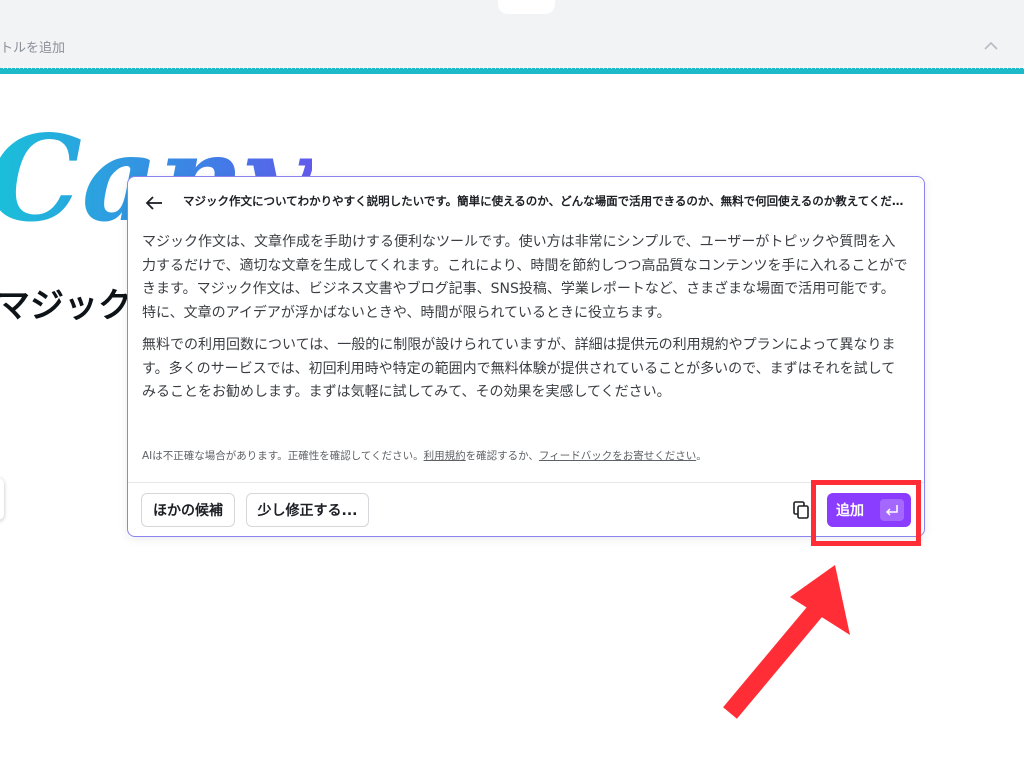 The width and height of the screenshot is (1024, 768). What do you see at coordinates (445, 456) in the screenshot?
I see `terms-link: 利用規約` at bounding box center [445, 456].